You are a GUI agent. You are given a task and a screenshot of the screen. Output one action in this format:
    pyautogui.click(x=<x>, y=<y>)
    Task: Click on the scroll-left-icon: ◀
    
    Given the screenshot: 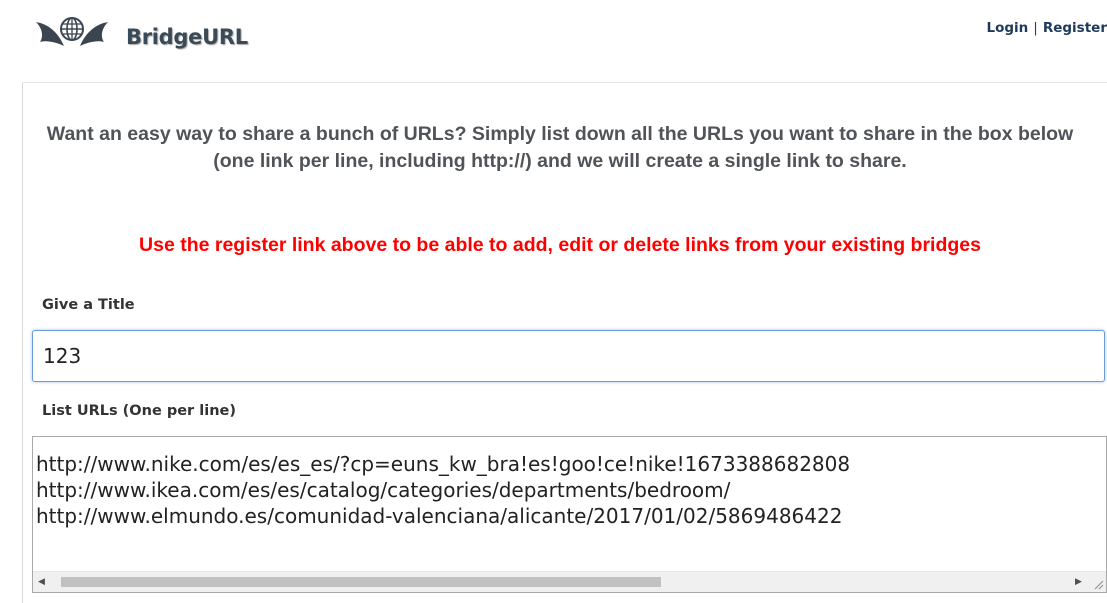 What is the action you would take?
    pyautogui.click(x=41, y=582)
    